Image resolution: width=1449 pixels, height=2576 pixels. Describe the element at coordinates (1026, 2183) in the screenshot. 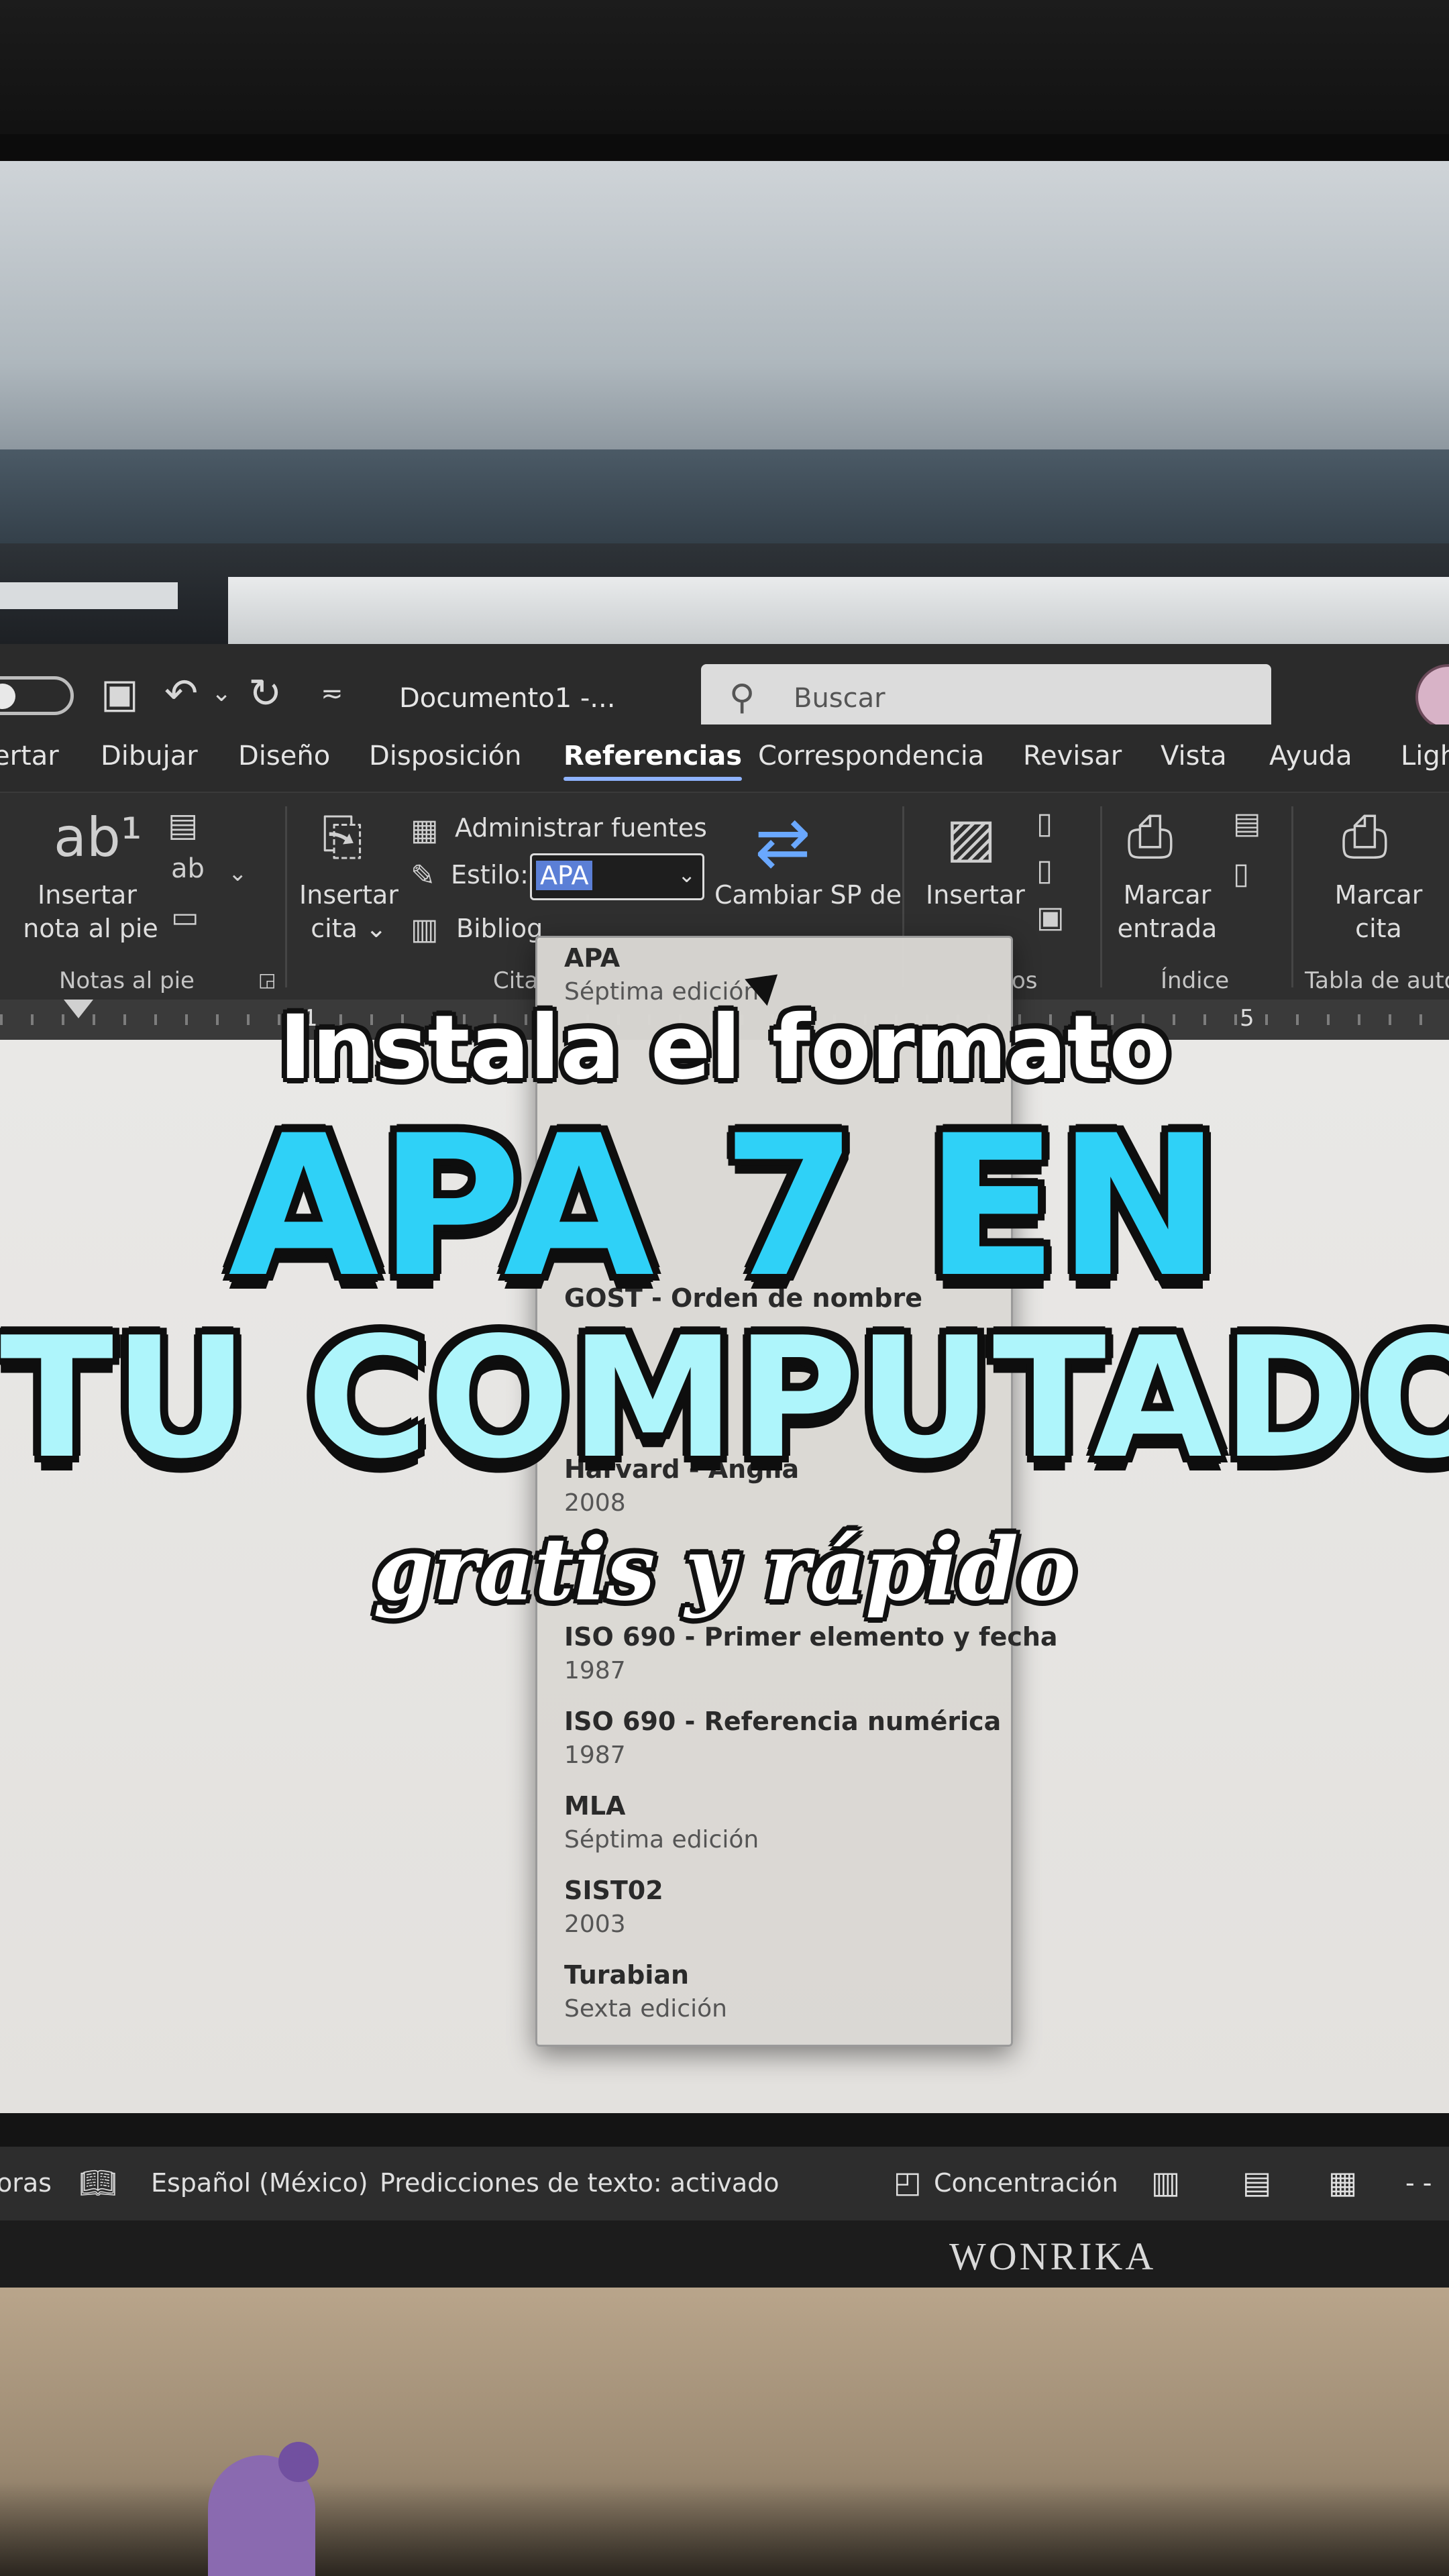

I see `focus-button: Concentración` at that location.